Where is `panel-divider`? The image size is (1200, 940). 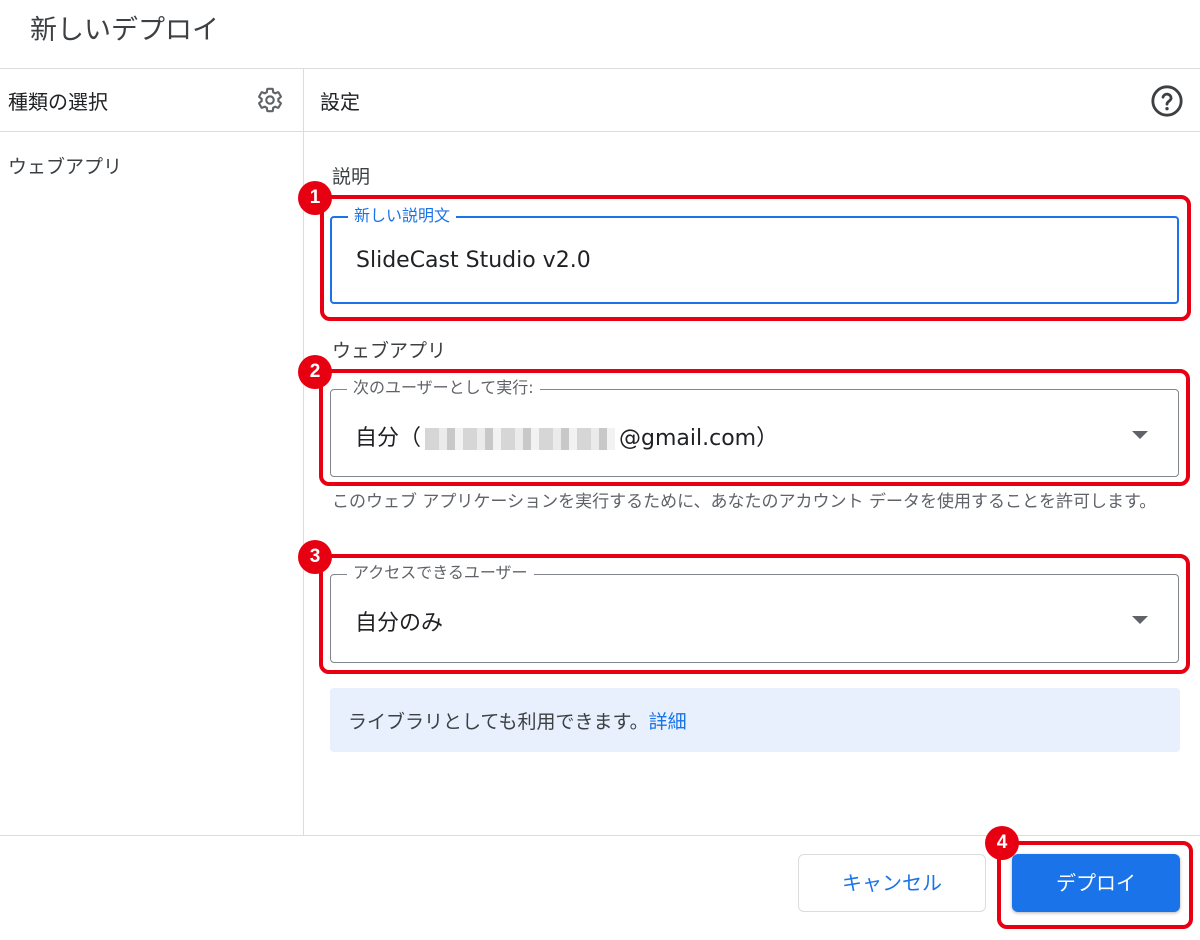 panel-divider is located at coordinates (303, 451).